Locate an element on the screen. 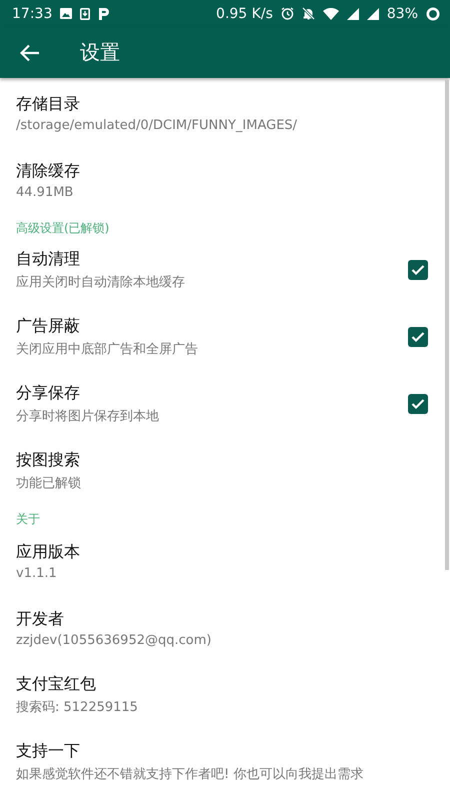 The height and width of the screenshot is (800, 450). image-icon is located at coordinates (66, 13).